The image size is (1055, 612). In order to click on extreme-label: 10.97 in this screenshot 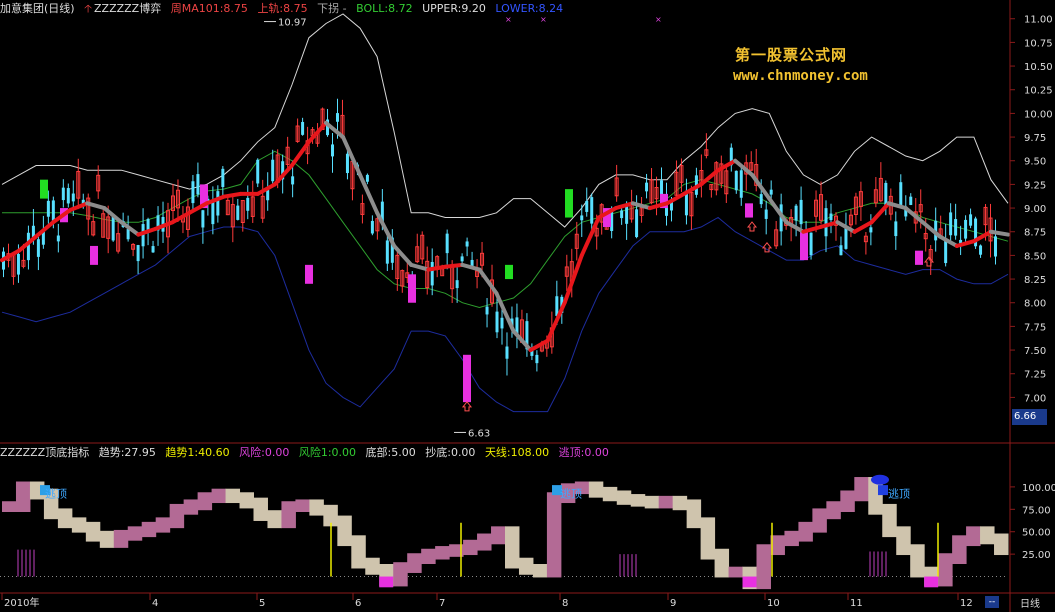, I will do `click(292, 23)`.